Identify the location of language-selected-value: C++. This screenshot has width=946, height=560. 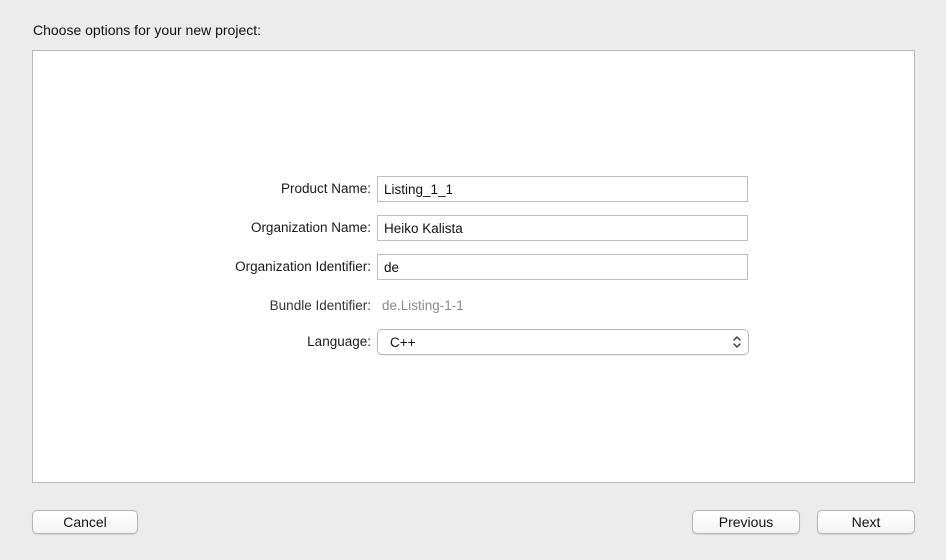
(403, 342).